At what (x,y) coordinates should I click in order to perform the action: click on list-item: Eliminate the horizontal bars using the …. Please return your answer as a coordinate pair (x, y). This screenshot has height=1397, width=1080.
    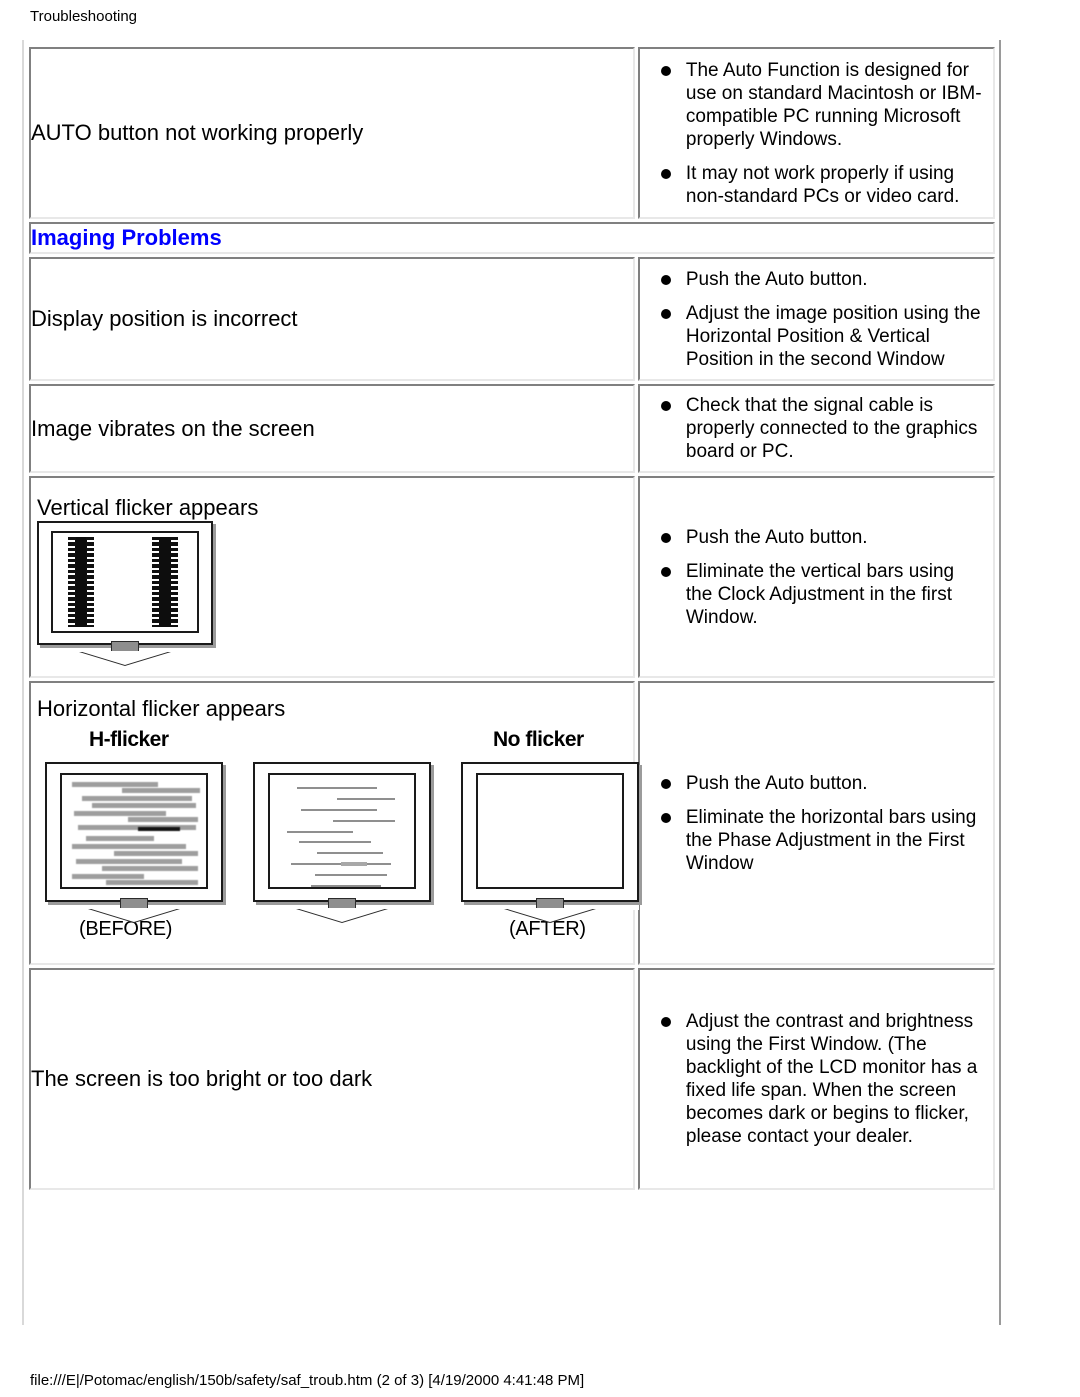
    Looking at the image, I should click on (818, 840).